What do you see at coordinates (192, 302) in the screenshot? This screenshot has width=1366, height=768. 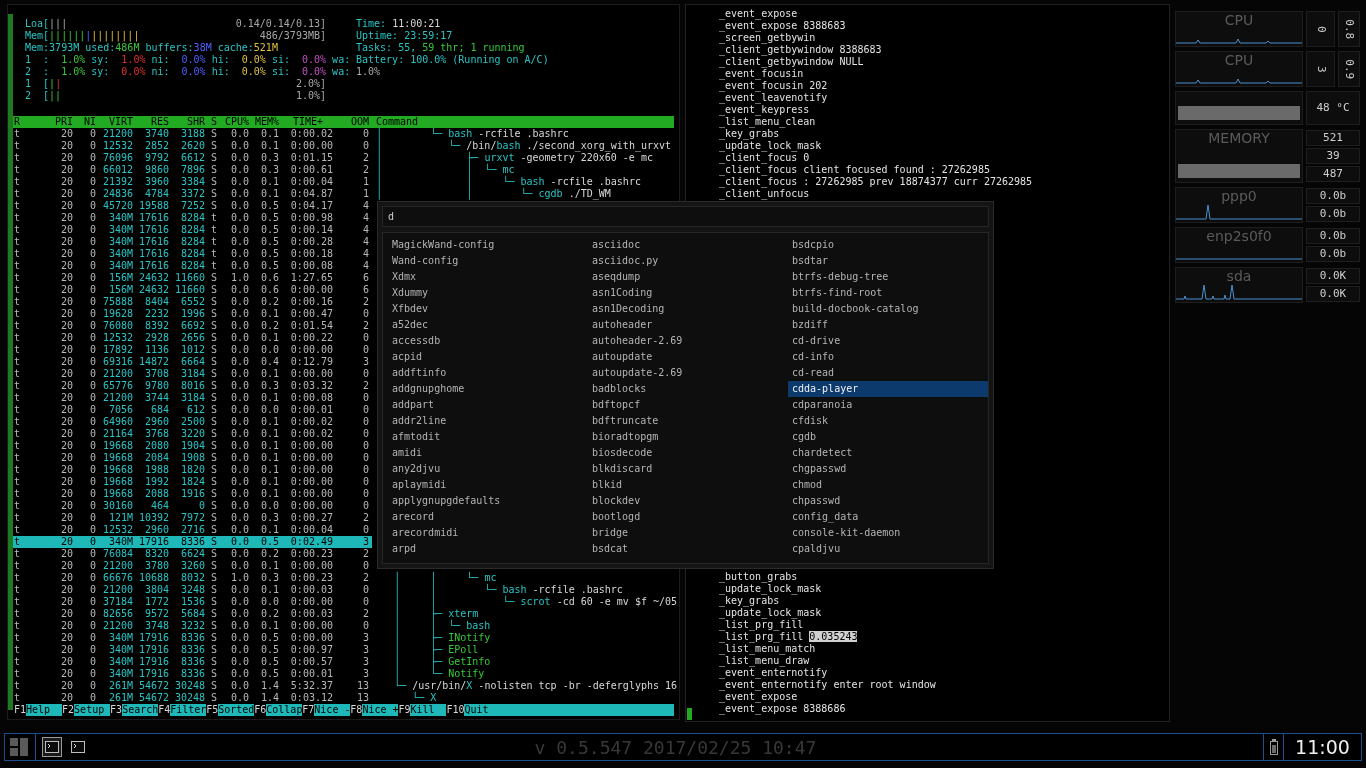 I see `process-row: t 20 0 75888 8404 6552 S 0.0 0.2 0:00.16 2` at bounding box center [192, 302].